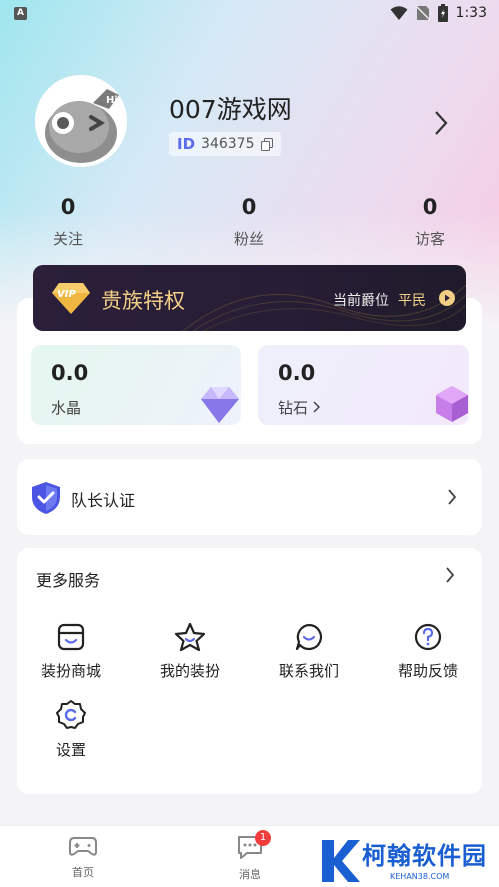 This screenshot has height=887, width=499. What do you see at coordinates (430, 207) in the screenshot?
I see `stat-visitors-count: 0` at bounding box center [430, 207].